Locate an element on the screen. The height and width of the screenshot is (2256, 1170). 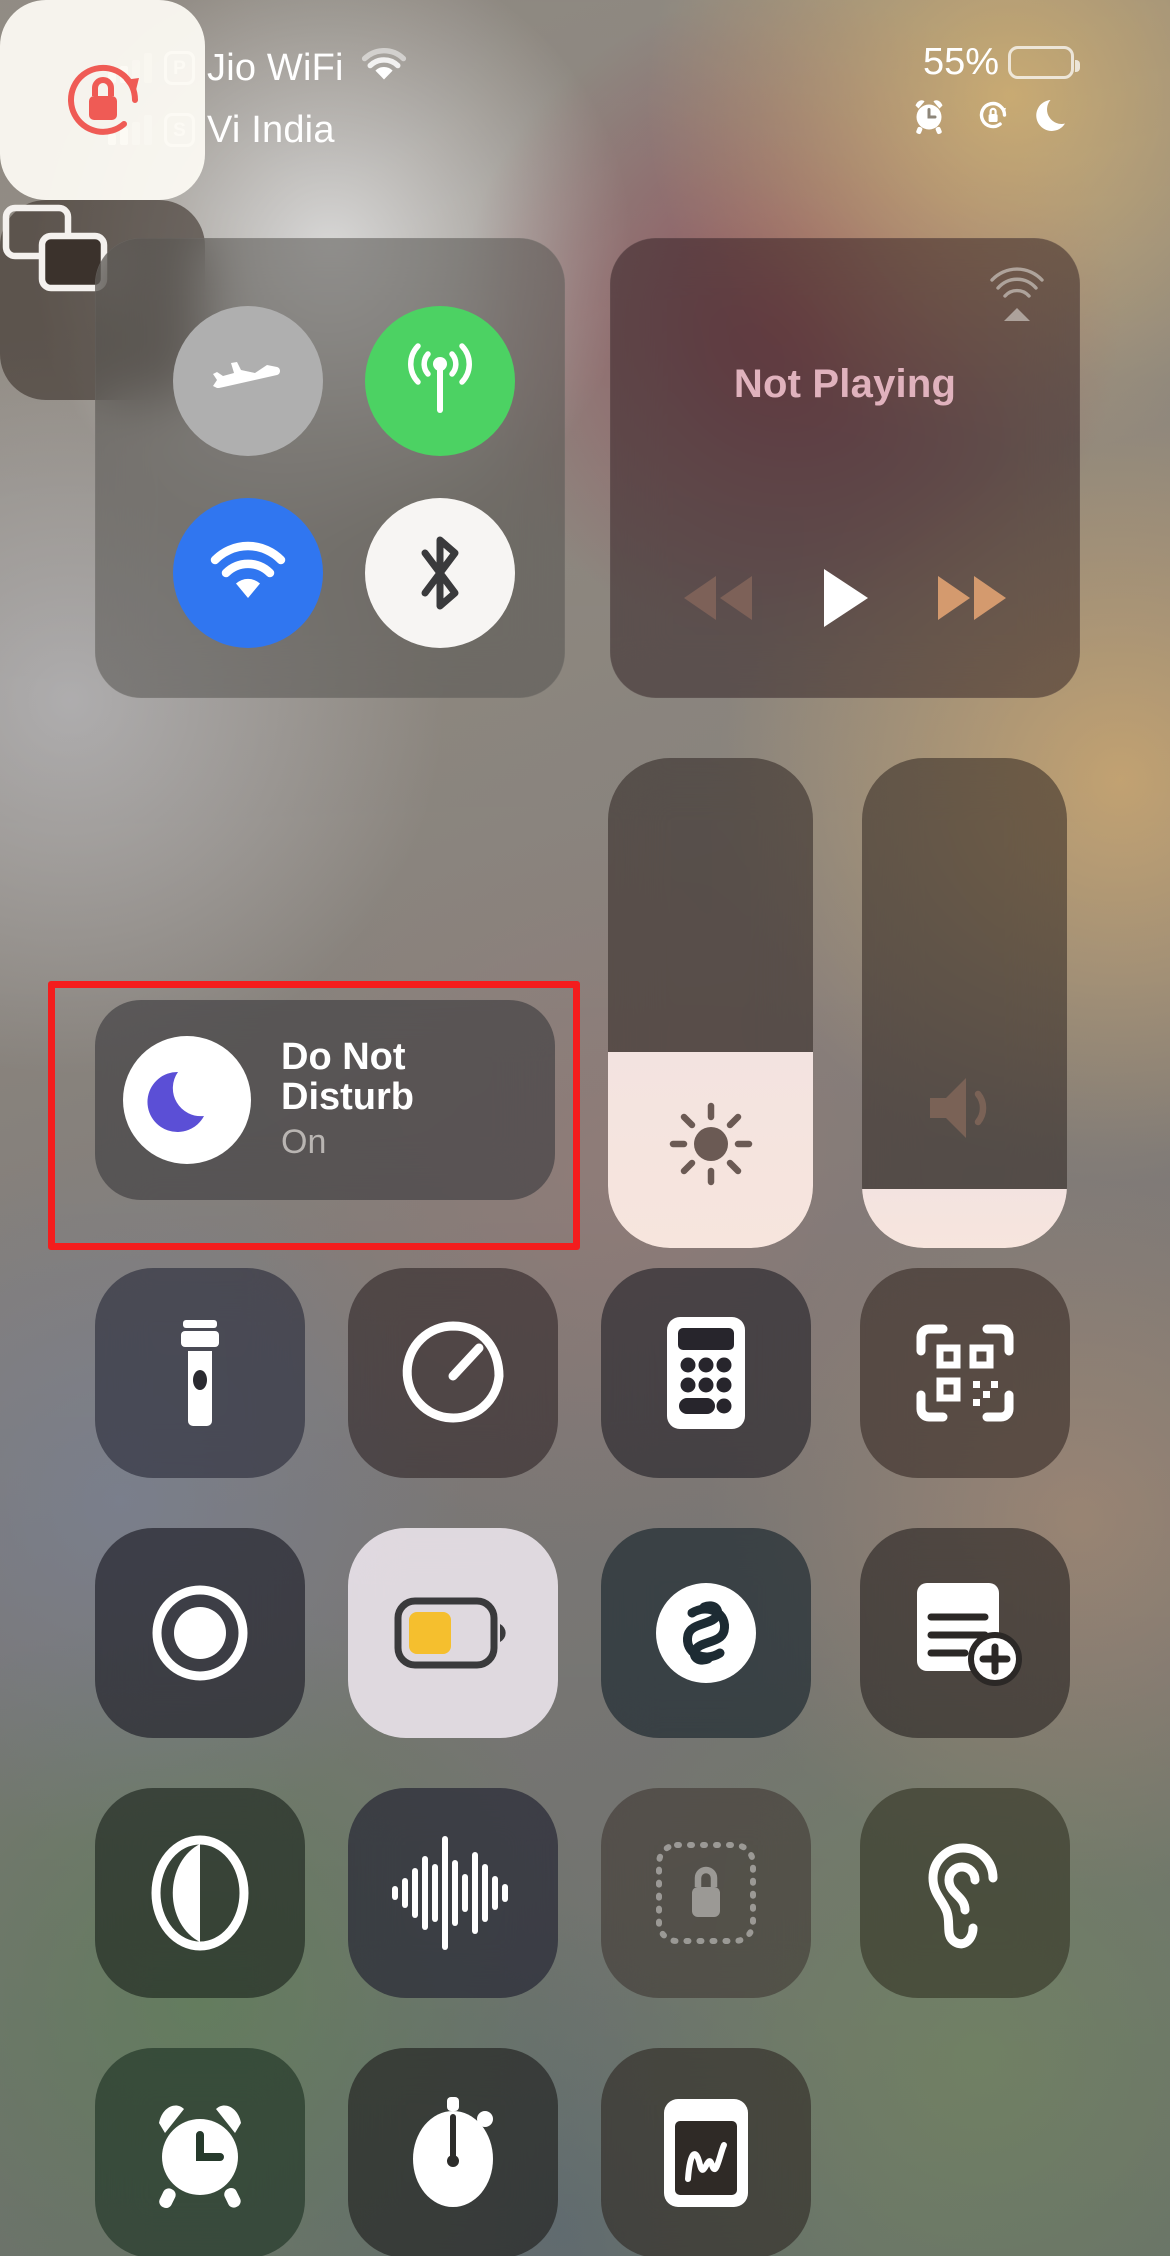
lock-dotted-icon is located at coordinates (706, 1893).